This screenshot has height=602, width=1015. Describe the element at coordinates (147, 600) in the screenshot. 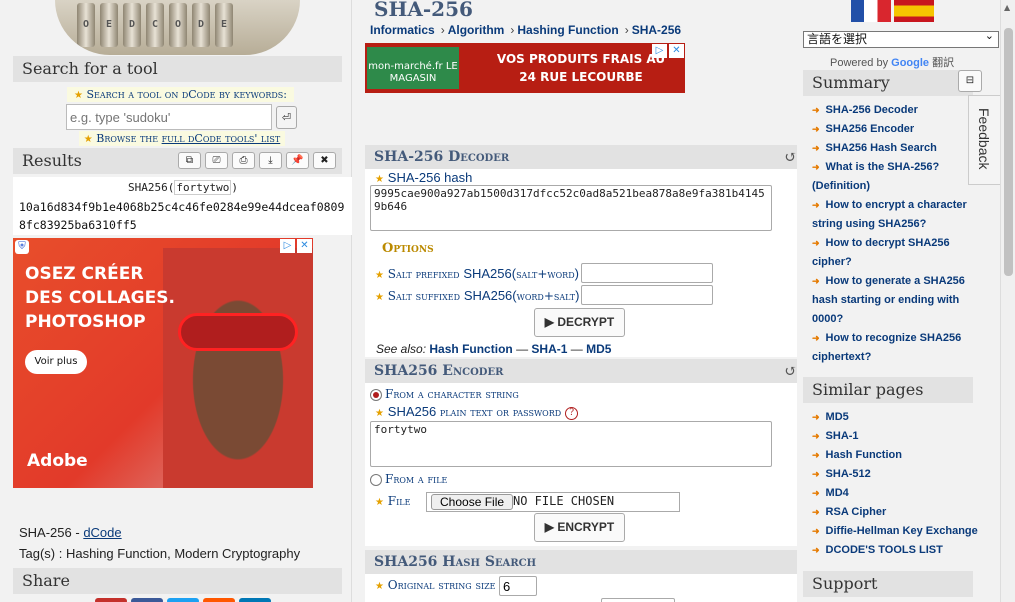

I see `share-facebook-icon` at that location.